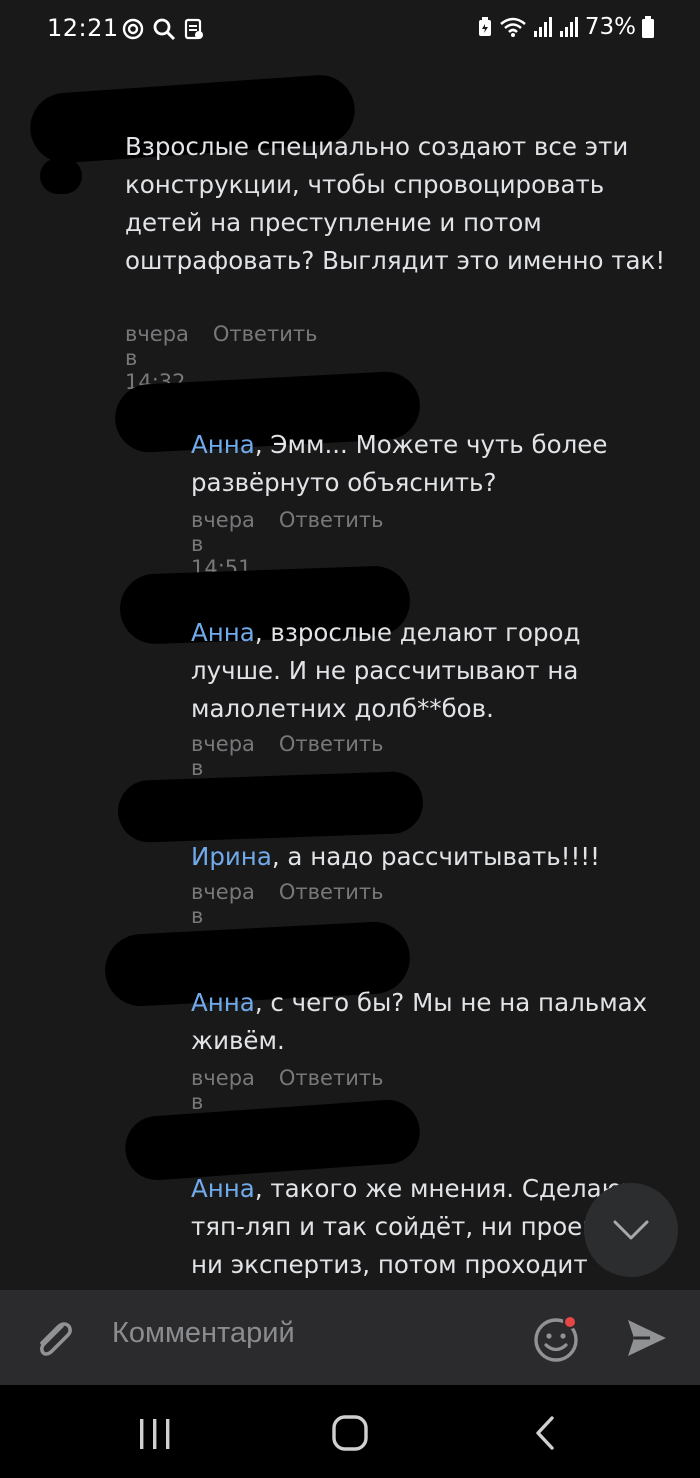 The height and width of the screenshot is (1478, 700). What do you see at coordinates (513, 27) in the screenshot?
I see `wifi-icon` at bounding box center [513, 27].